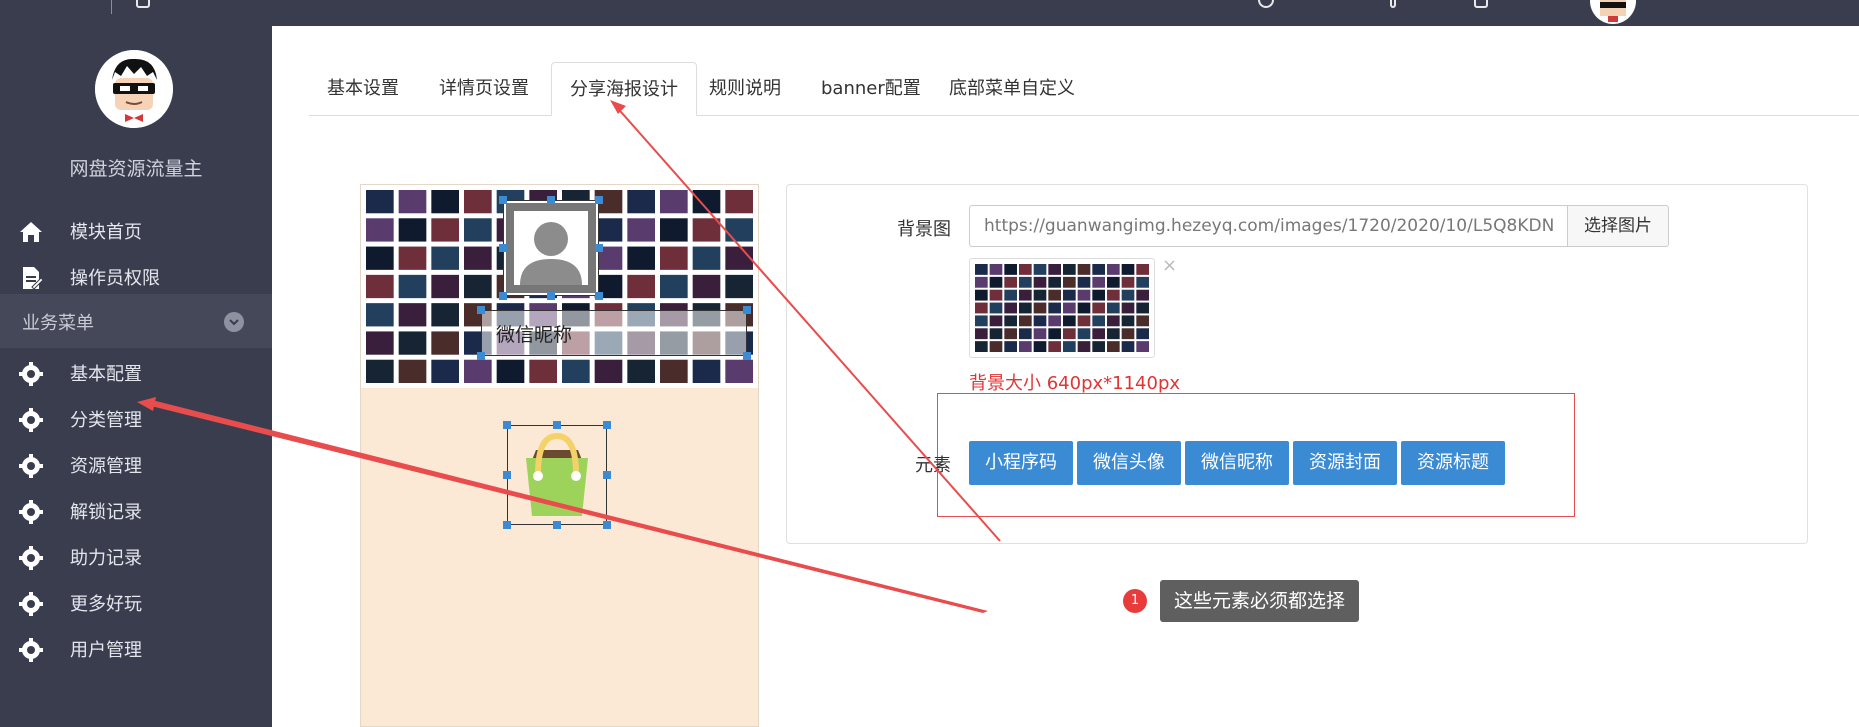  What do you see at coordinates (143, 4) in the screenshot?
I see `window-icon` at bounding box center [143, 4].